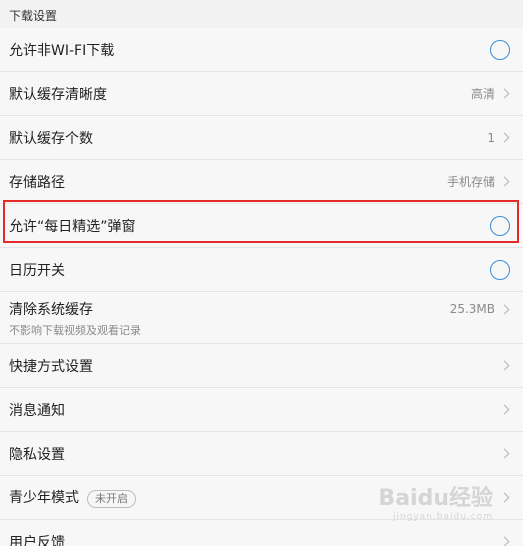 The image size is (523, 546). Describe the element at coordinates (44, 498) in the screenshot. I see `youth-mode-label: 青少年模式` at that location.